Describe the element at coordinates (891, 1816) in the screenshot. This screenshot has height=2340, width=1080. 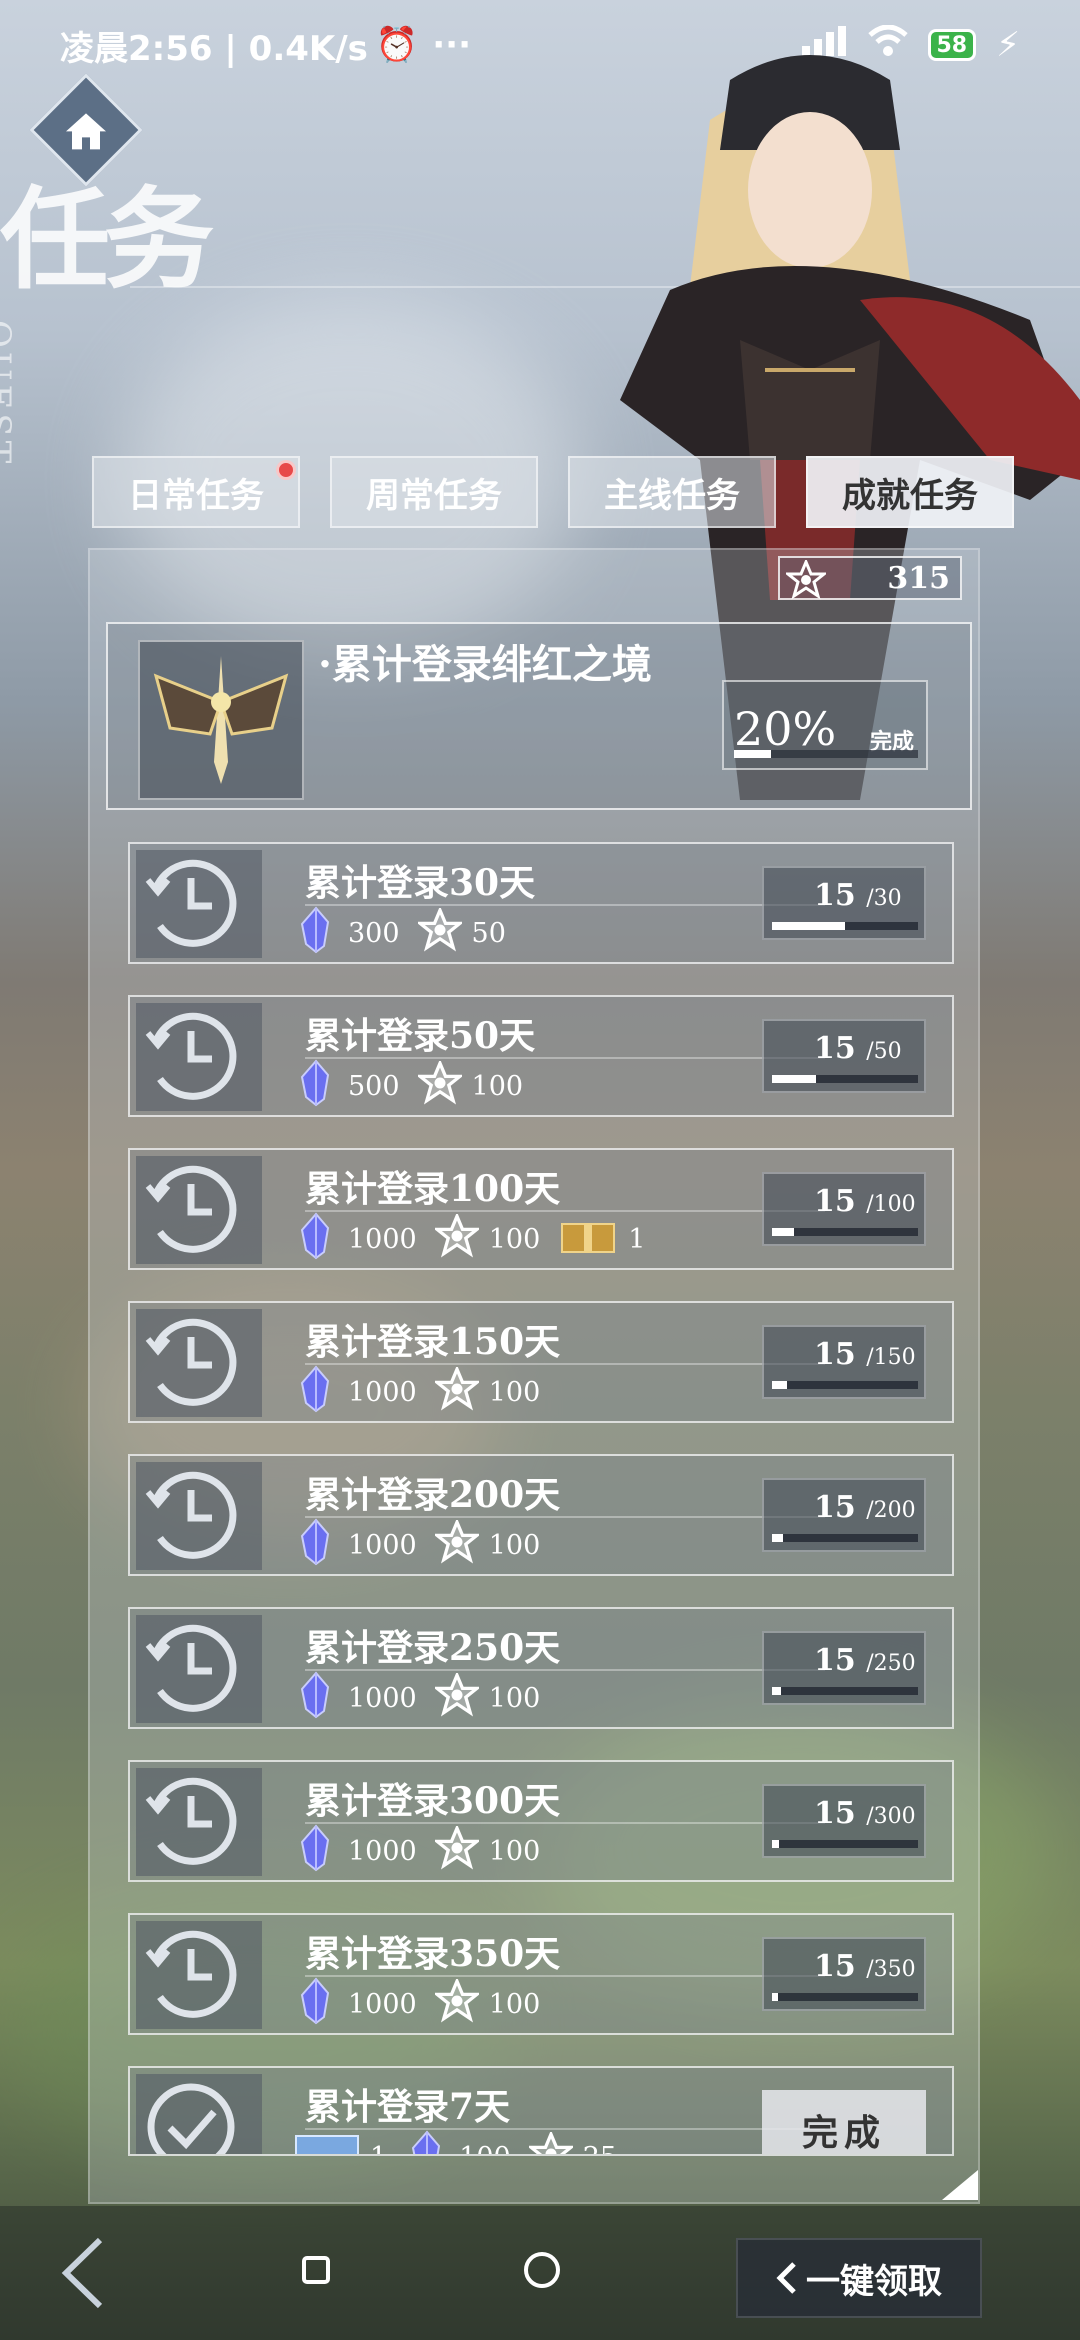
I see `progress-total: /300` at that location.